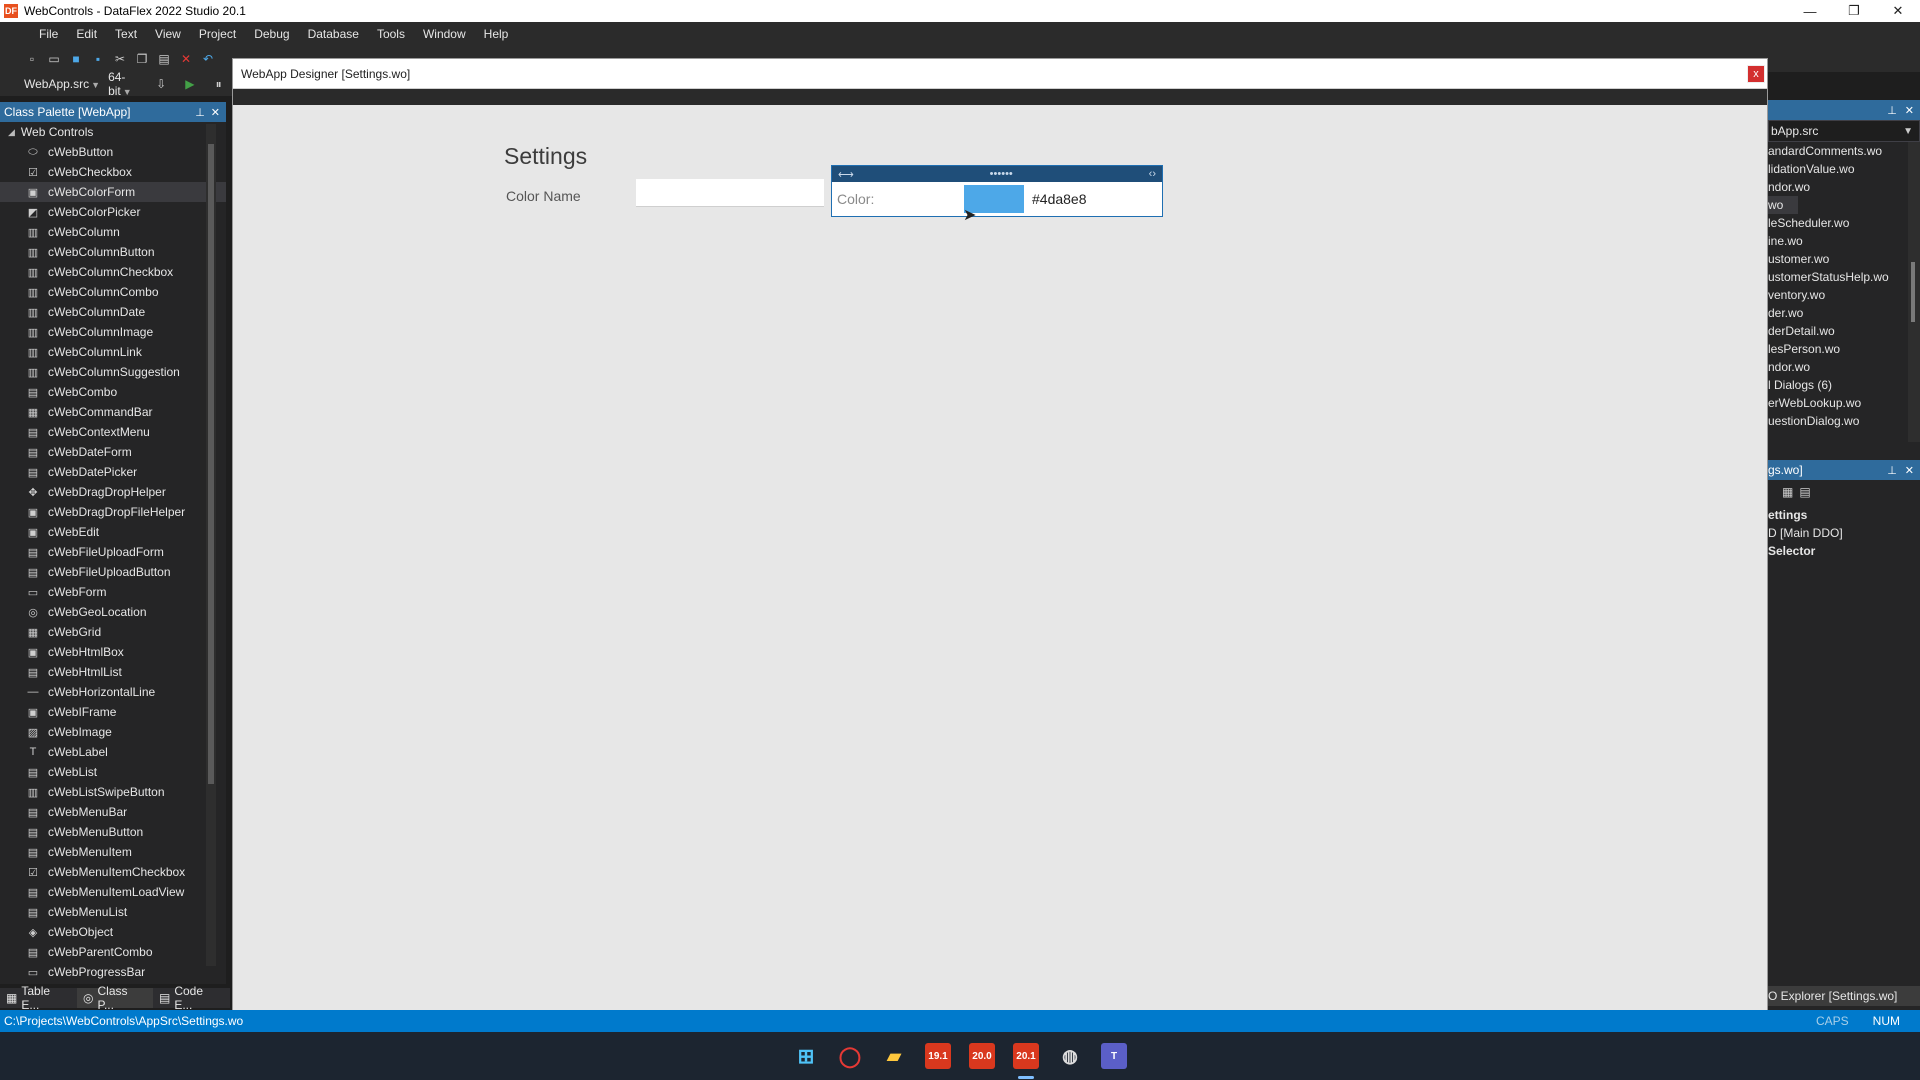 The height and width of the screenshot is (1080, 1920). I want to click on pause-icon: ⏸, so click(218, 84).